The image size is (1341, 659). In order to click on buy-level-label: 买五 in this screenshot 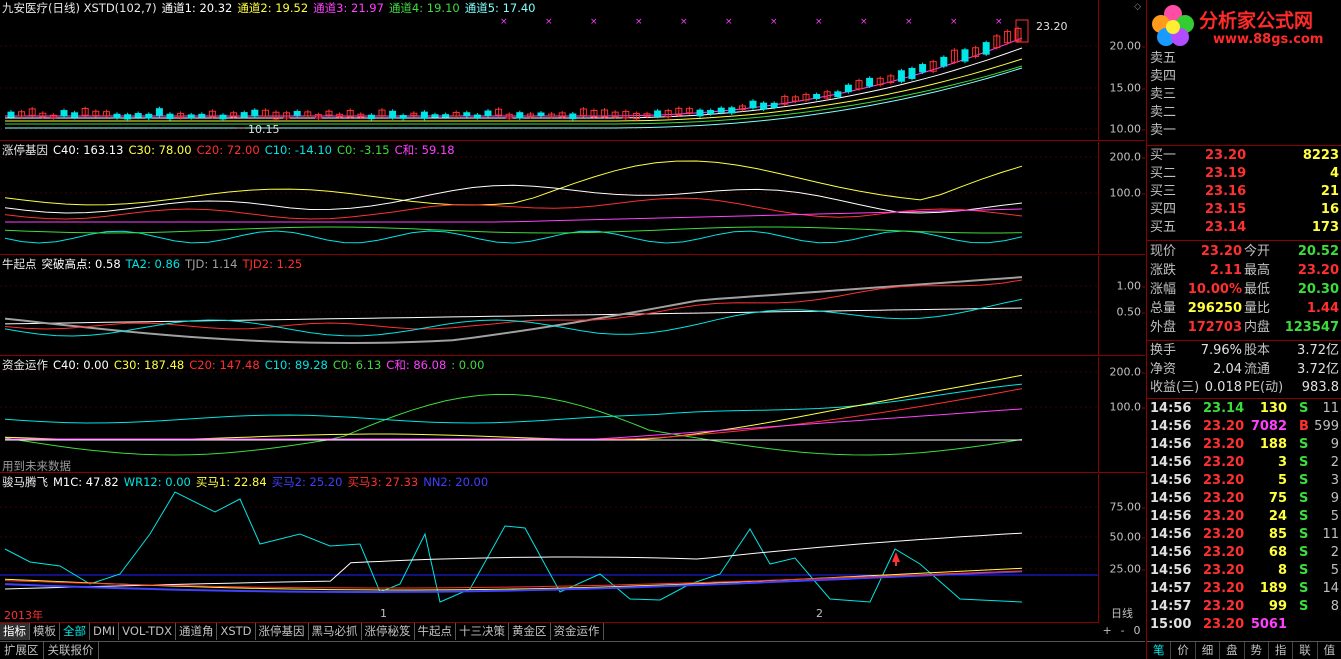, I will do `click(1163, 227)`.